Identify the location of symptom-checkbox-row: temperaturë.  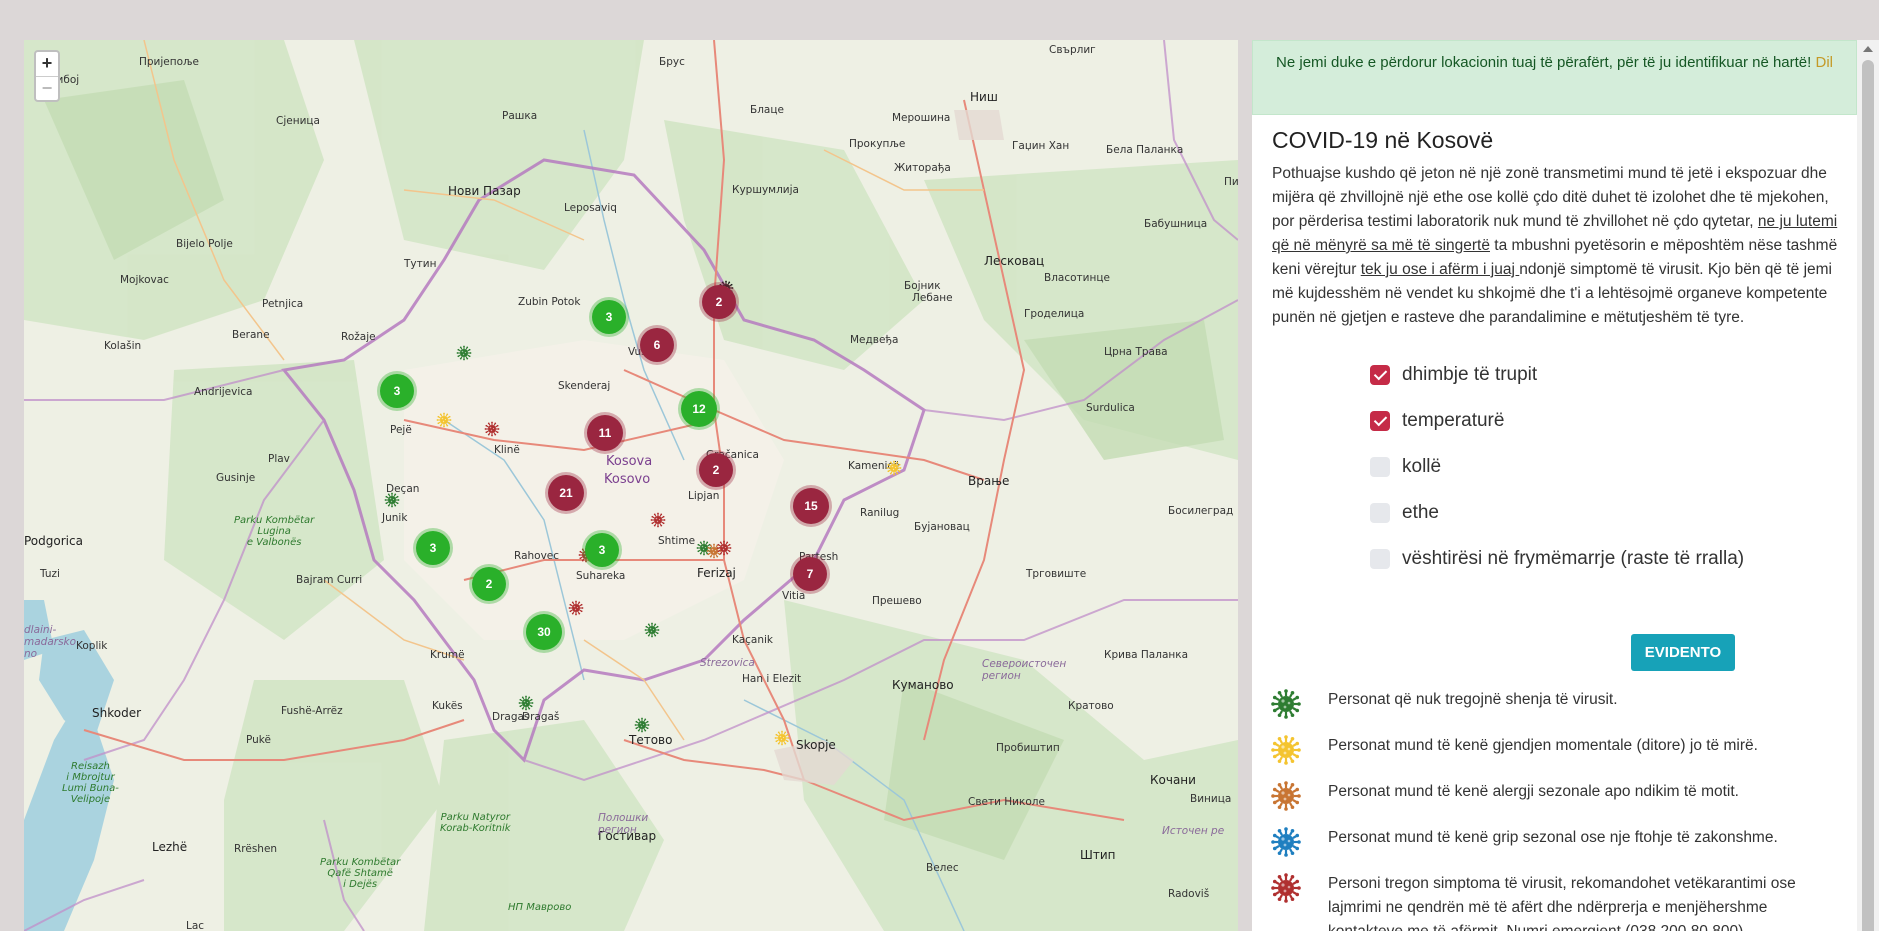
(1613, 421).